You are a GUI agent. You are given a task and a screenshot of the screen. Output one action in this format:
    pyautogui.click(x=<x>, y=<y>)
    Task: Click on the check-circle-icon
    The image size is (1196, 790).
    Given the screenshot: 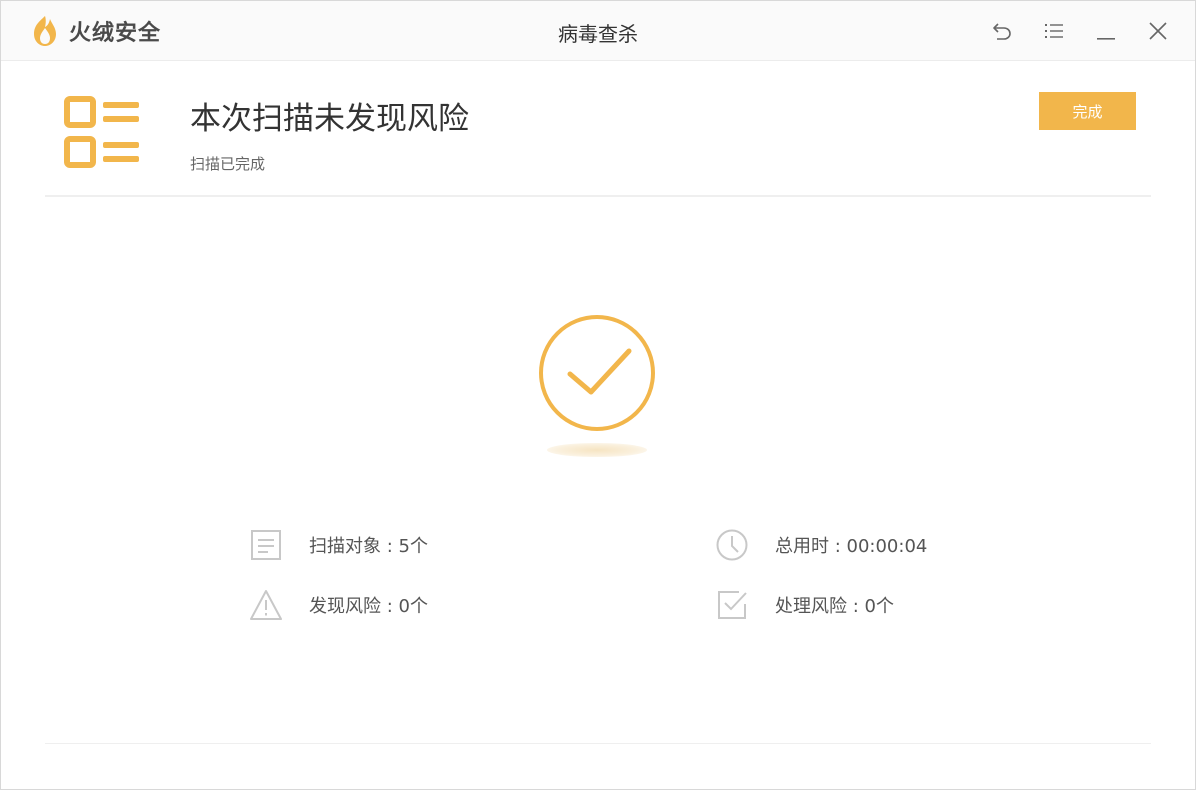 What is the action you would take?
    pyautogui.click(x=597, y=373)
    